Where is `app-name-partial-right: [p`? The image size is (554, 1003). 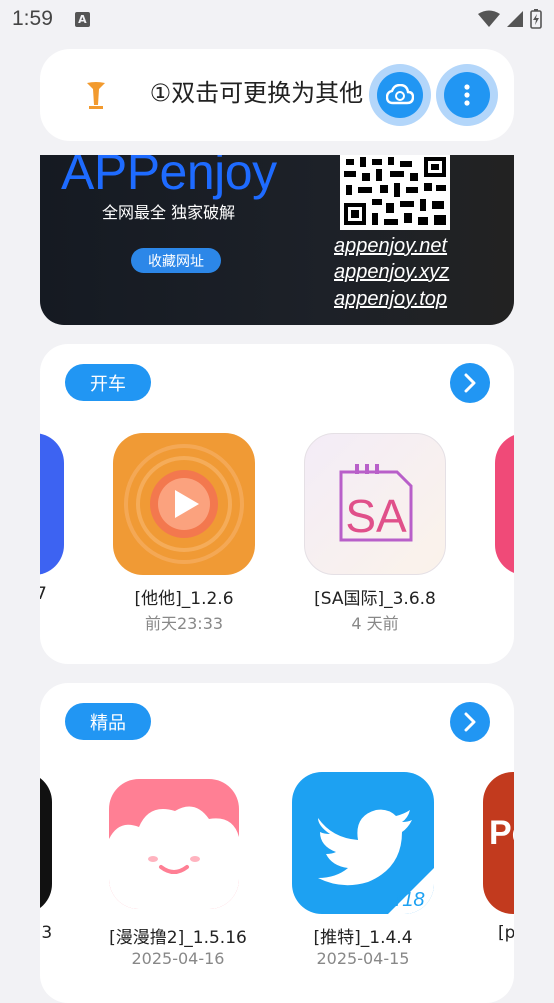 app-name-partial-right: [p is located at coordinates (506, 933).